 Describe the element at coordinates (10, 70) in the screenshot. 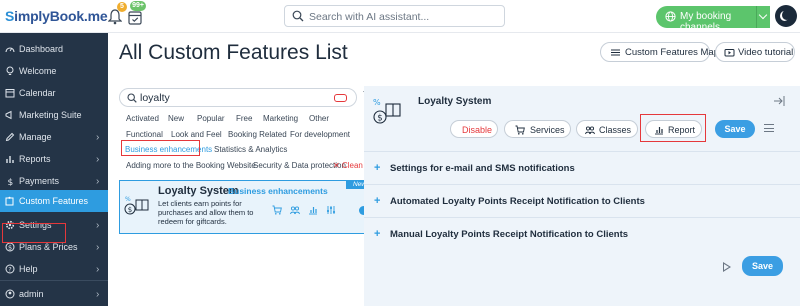

I see `lightbulb-icon` at that location.